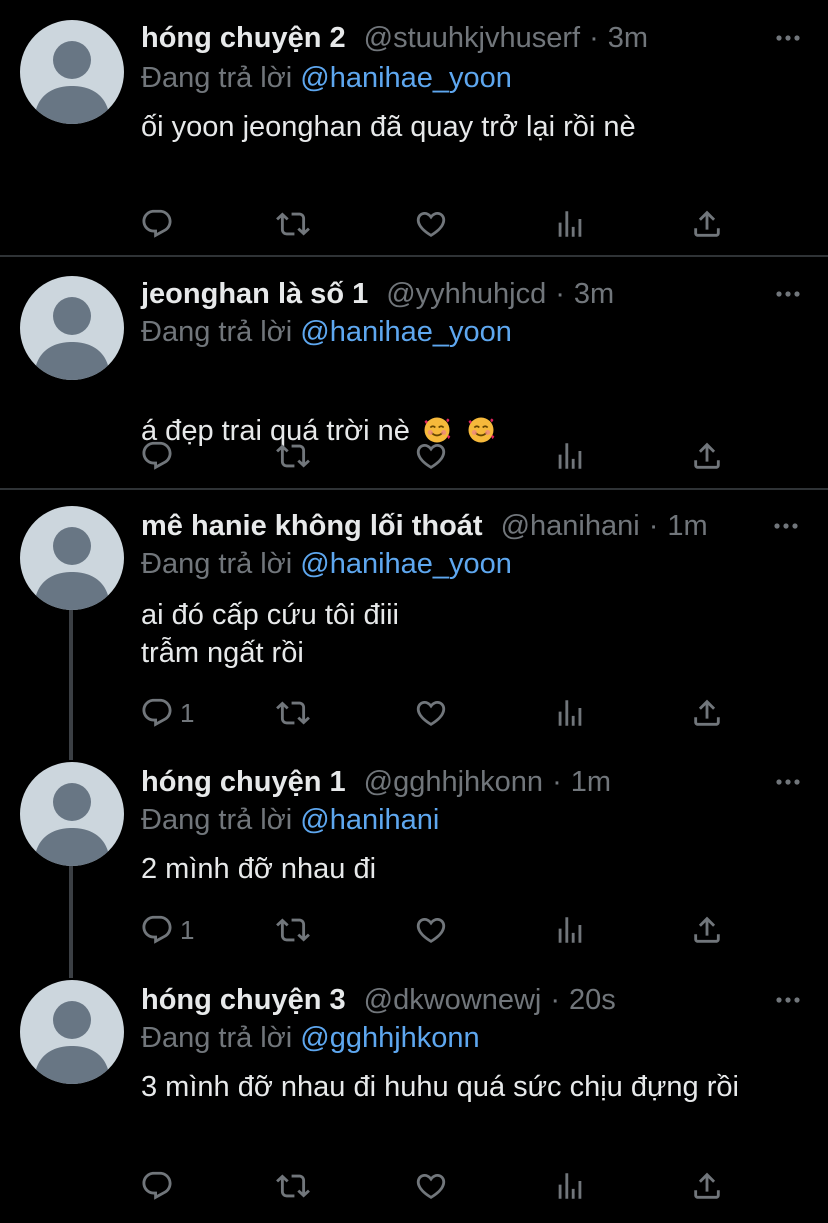 This screenshot has height=1223, width=828. What do you see at coordinates (472, 38) in the screenshot?
I see `user-handle: @stuuhkjvhuserf` at bounding box center [472, 38].